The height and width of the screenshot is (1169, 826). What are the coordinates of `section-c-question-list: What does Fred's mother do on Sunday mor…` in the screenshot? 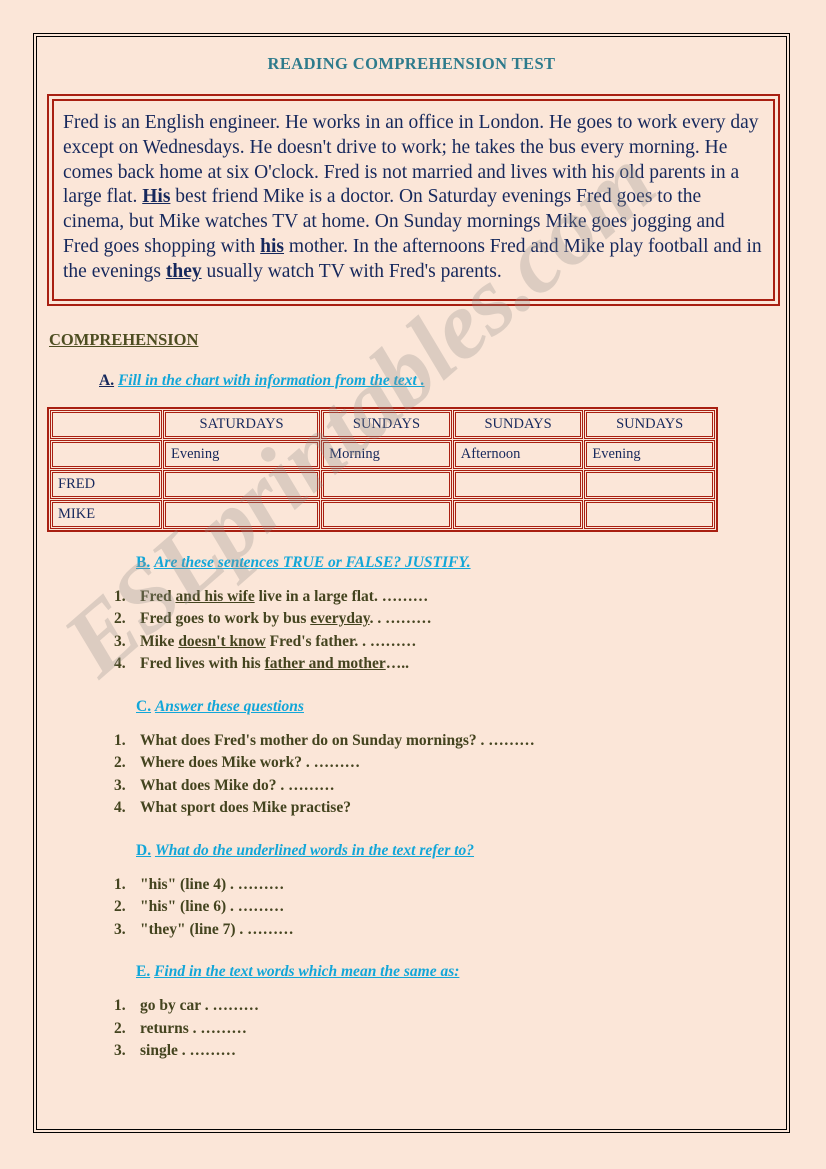 It's located at (411, 775).